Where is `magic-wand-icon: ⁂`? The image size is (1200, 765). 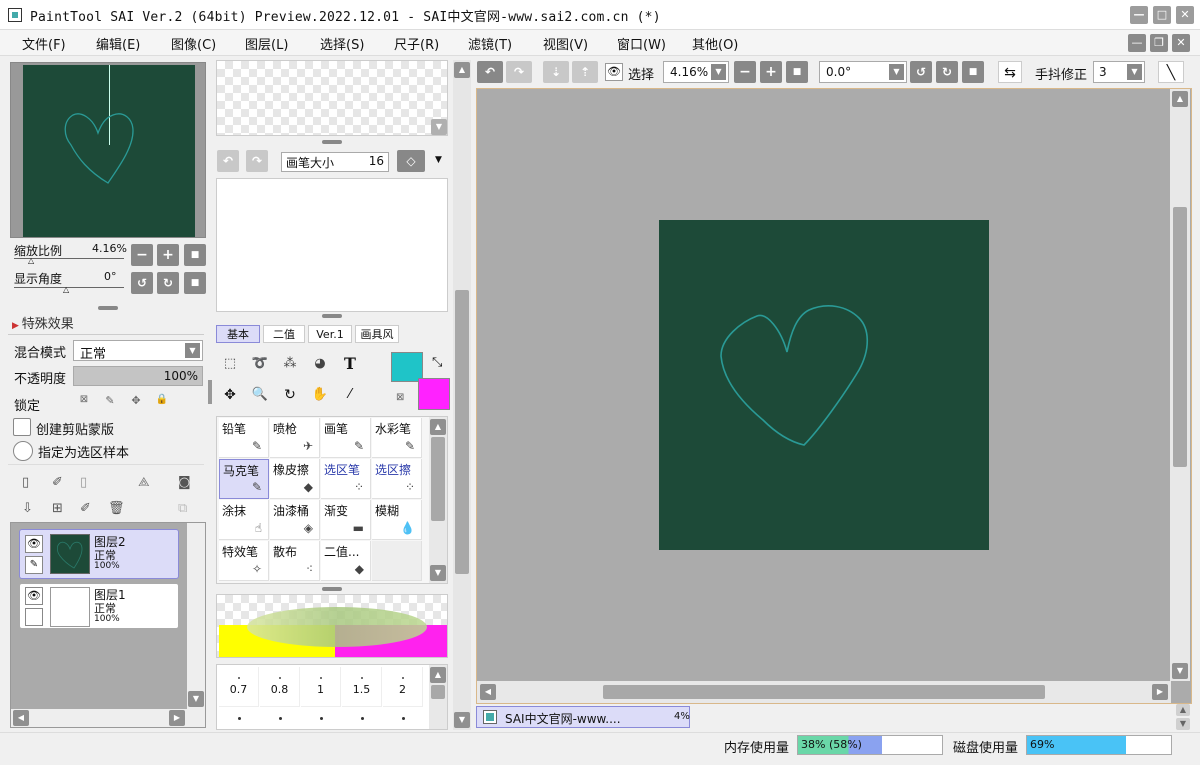
magic-wand-icon: ⁂ is located at coordinates (290, 364).